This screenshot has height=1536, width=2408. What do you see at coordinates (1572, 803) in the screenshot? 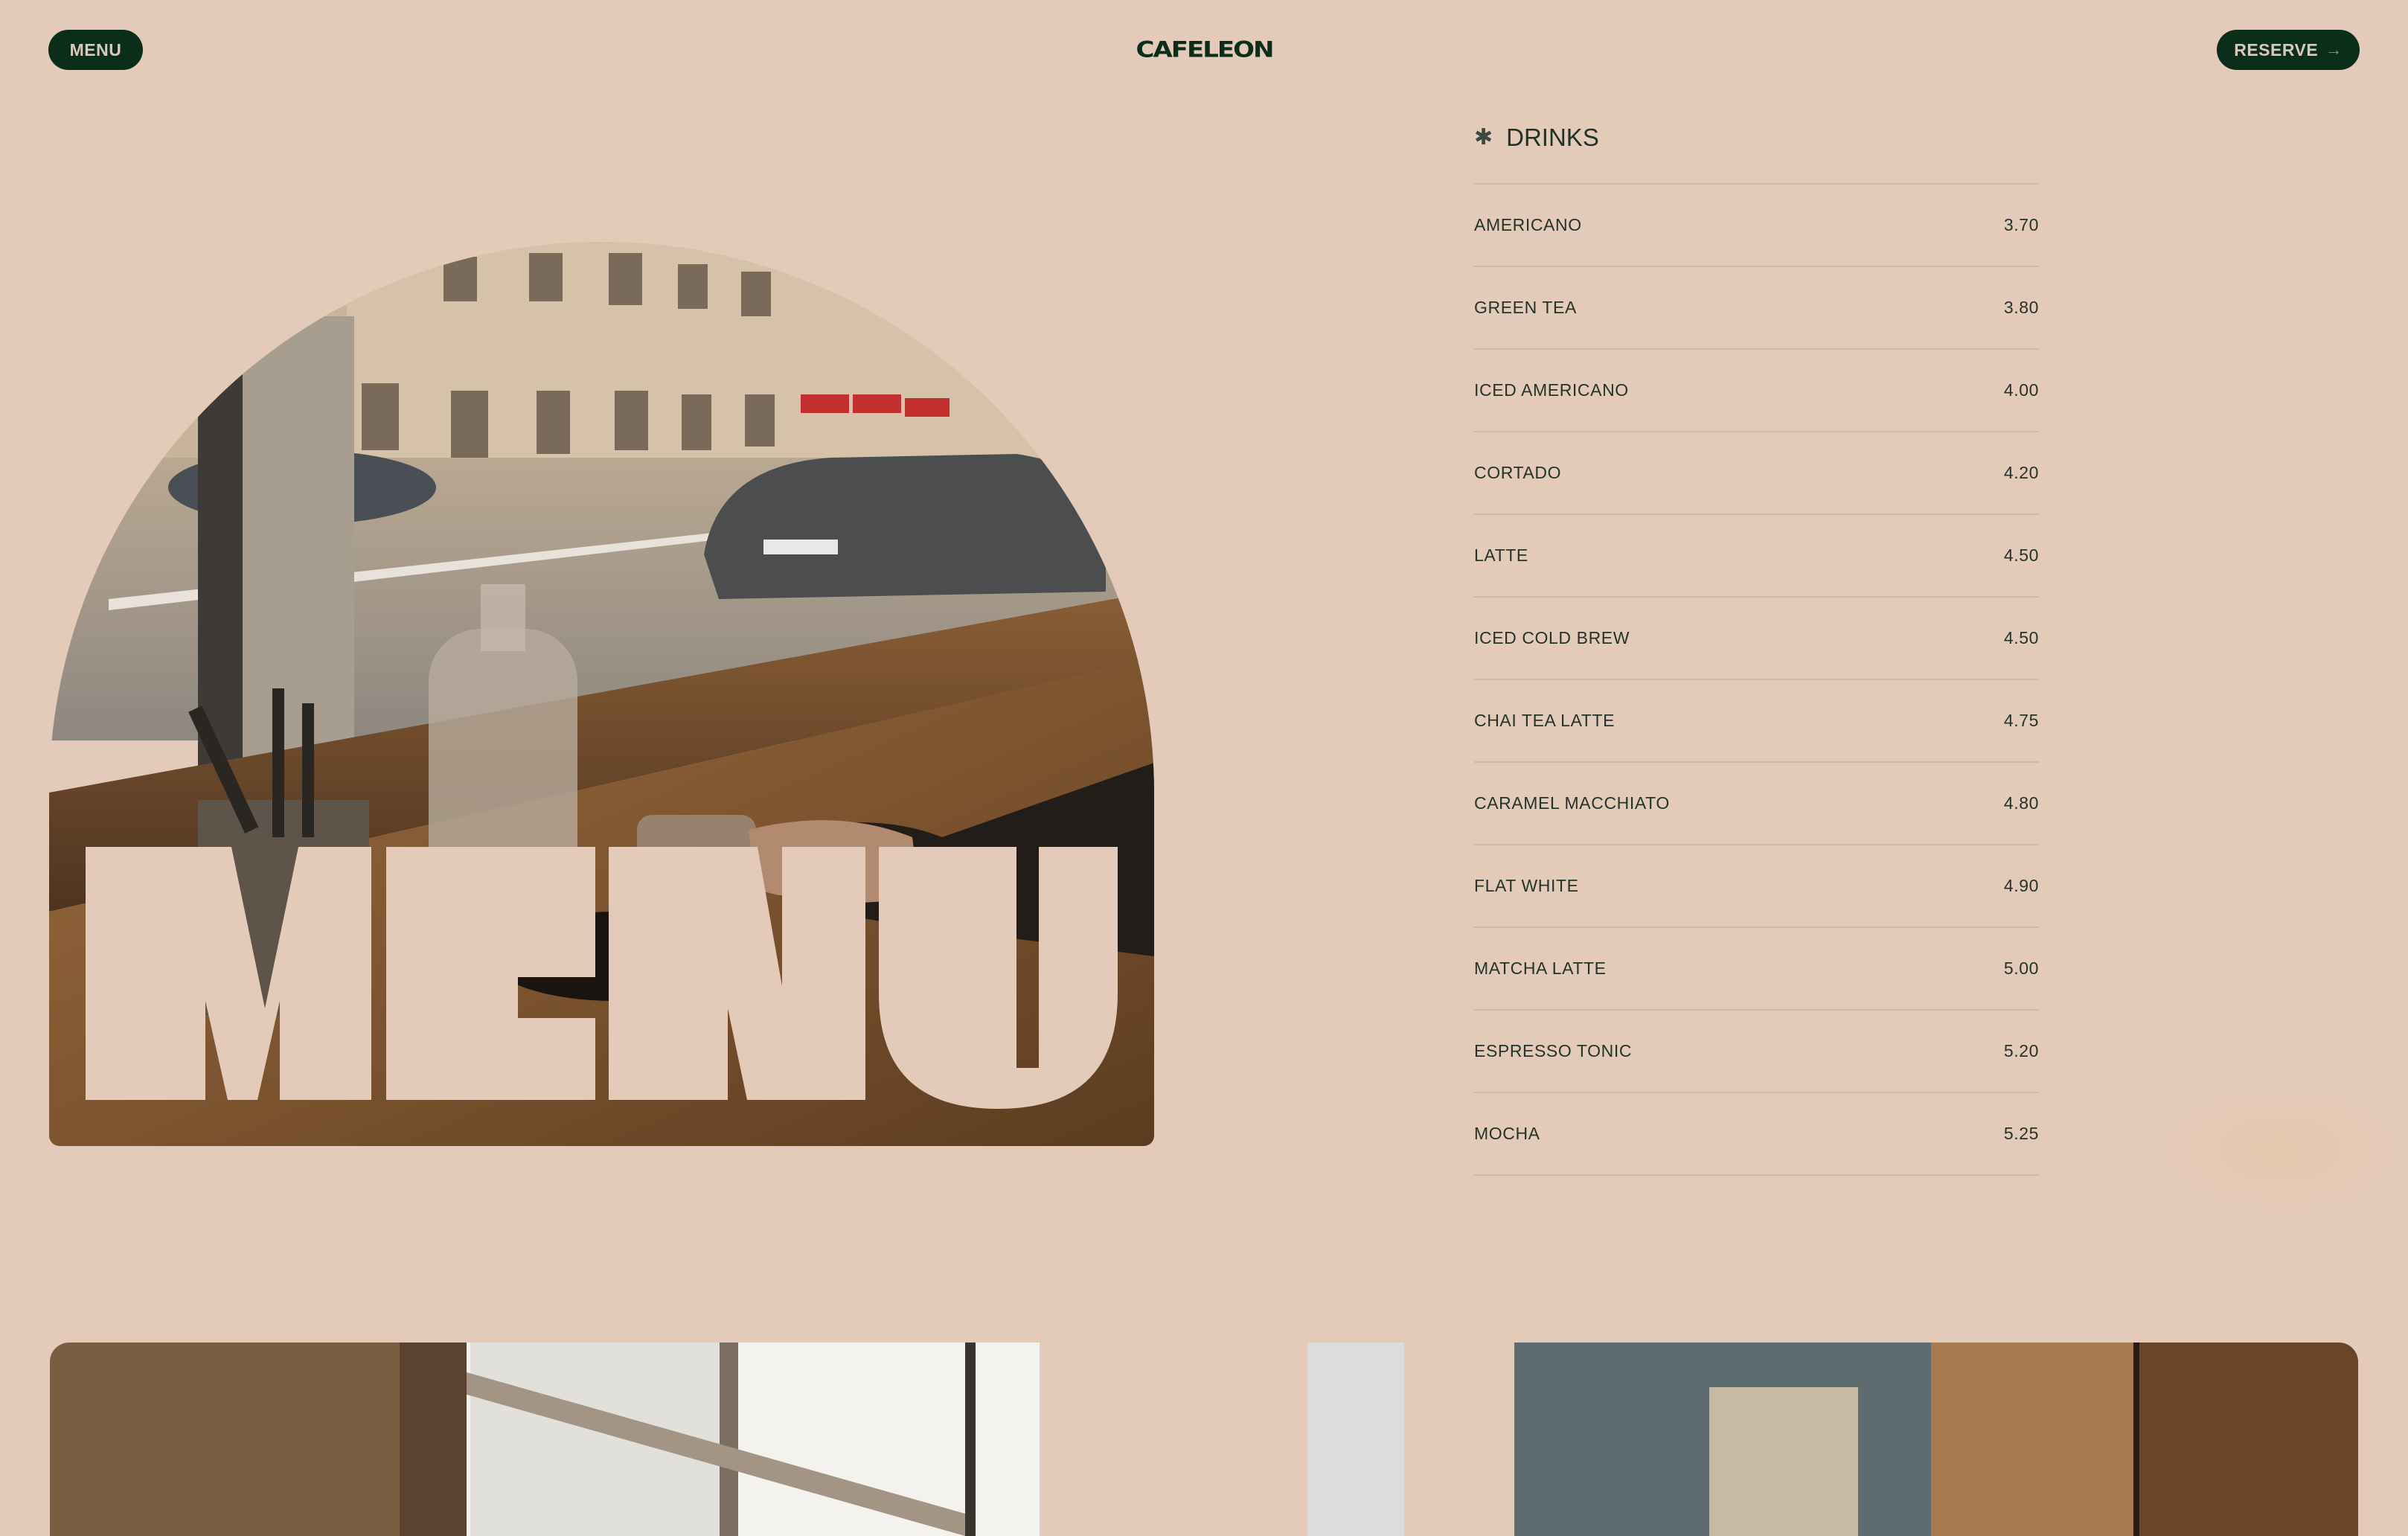
I see `item-name: CARAMEL MACCHIATO` at bounding box center [1572, 803].